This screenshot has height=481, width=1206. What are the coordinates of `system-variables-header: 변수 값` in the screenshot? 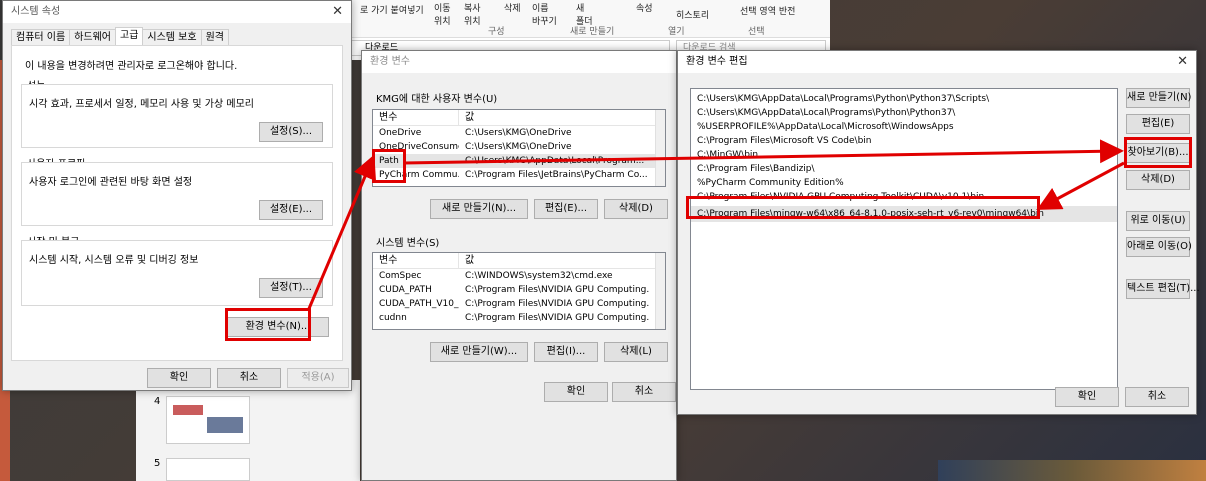 It's located at (519, 261).